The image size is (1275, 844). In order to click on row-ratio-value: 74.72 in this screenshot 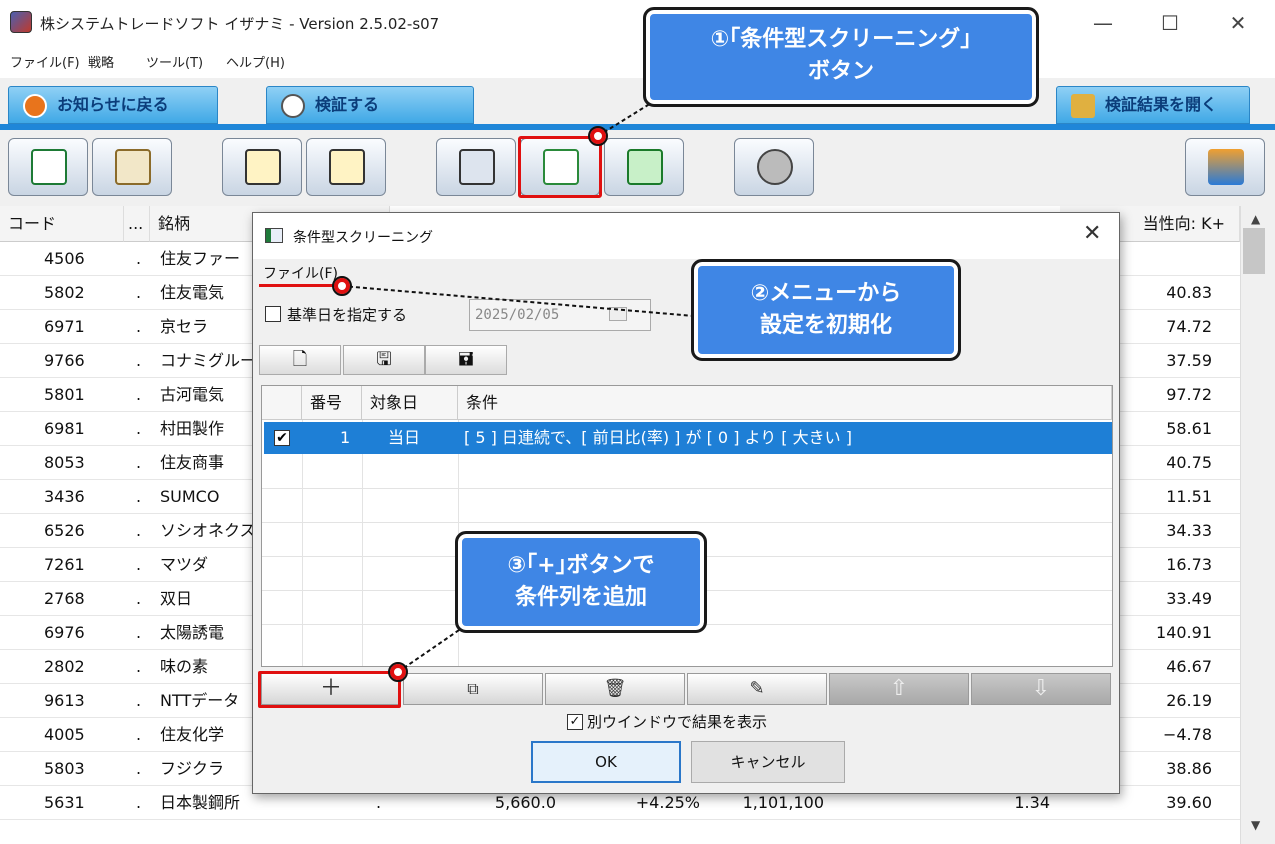, I will do `click(1189, 326)`.